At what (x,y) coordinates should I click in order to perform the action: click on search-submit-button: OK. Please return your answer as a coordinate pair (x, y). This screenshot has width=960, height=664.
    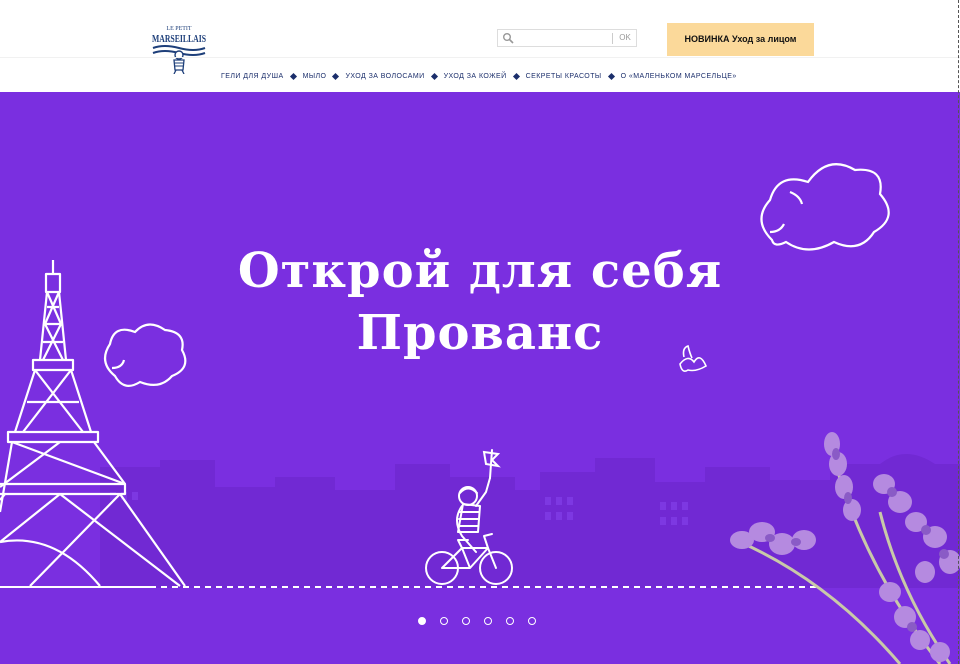
    Looking at the image, I should click on (625, 38).